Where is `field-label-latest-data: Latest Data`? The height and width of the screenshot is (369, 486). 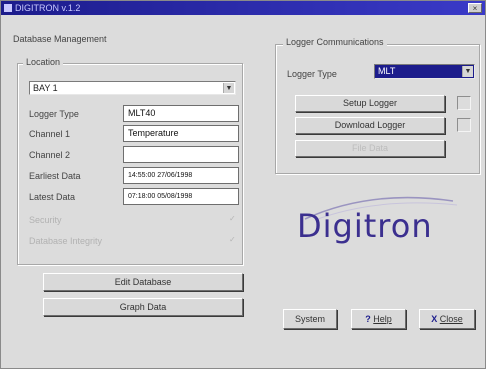
field-label-latest-data: Latest Data is located at coordinates (52, 197).